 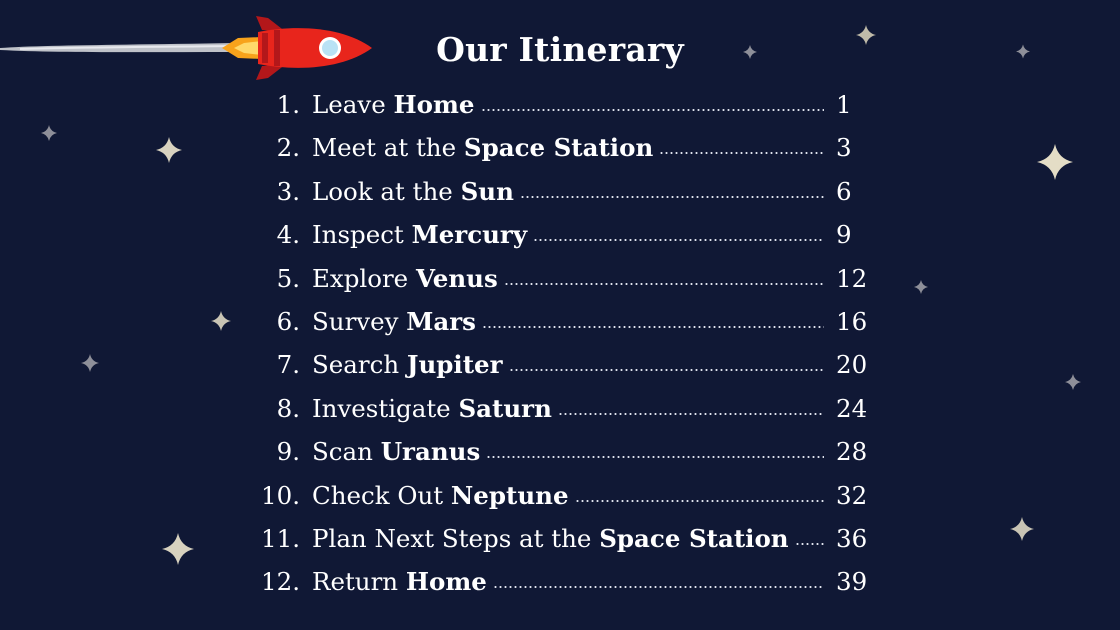 I want to click on itinerary-item: 8. Investigate Saturn 24, so click(x=560, y=408).